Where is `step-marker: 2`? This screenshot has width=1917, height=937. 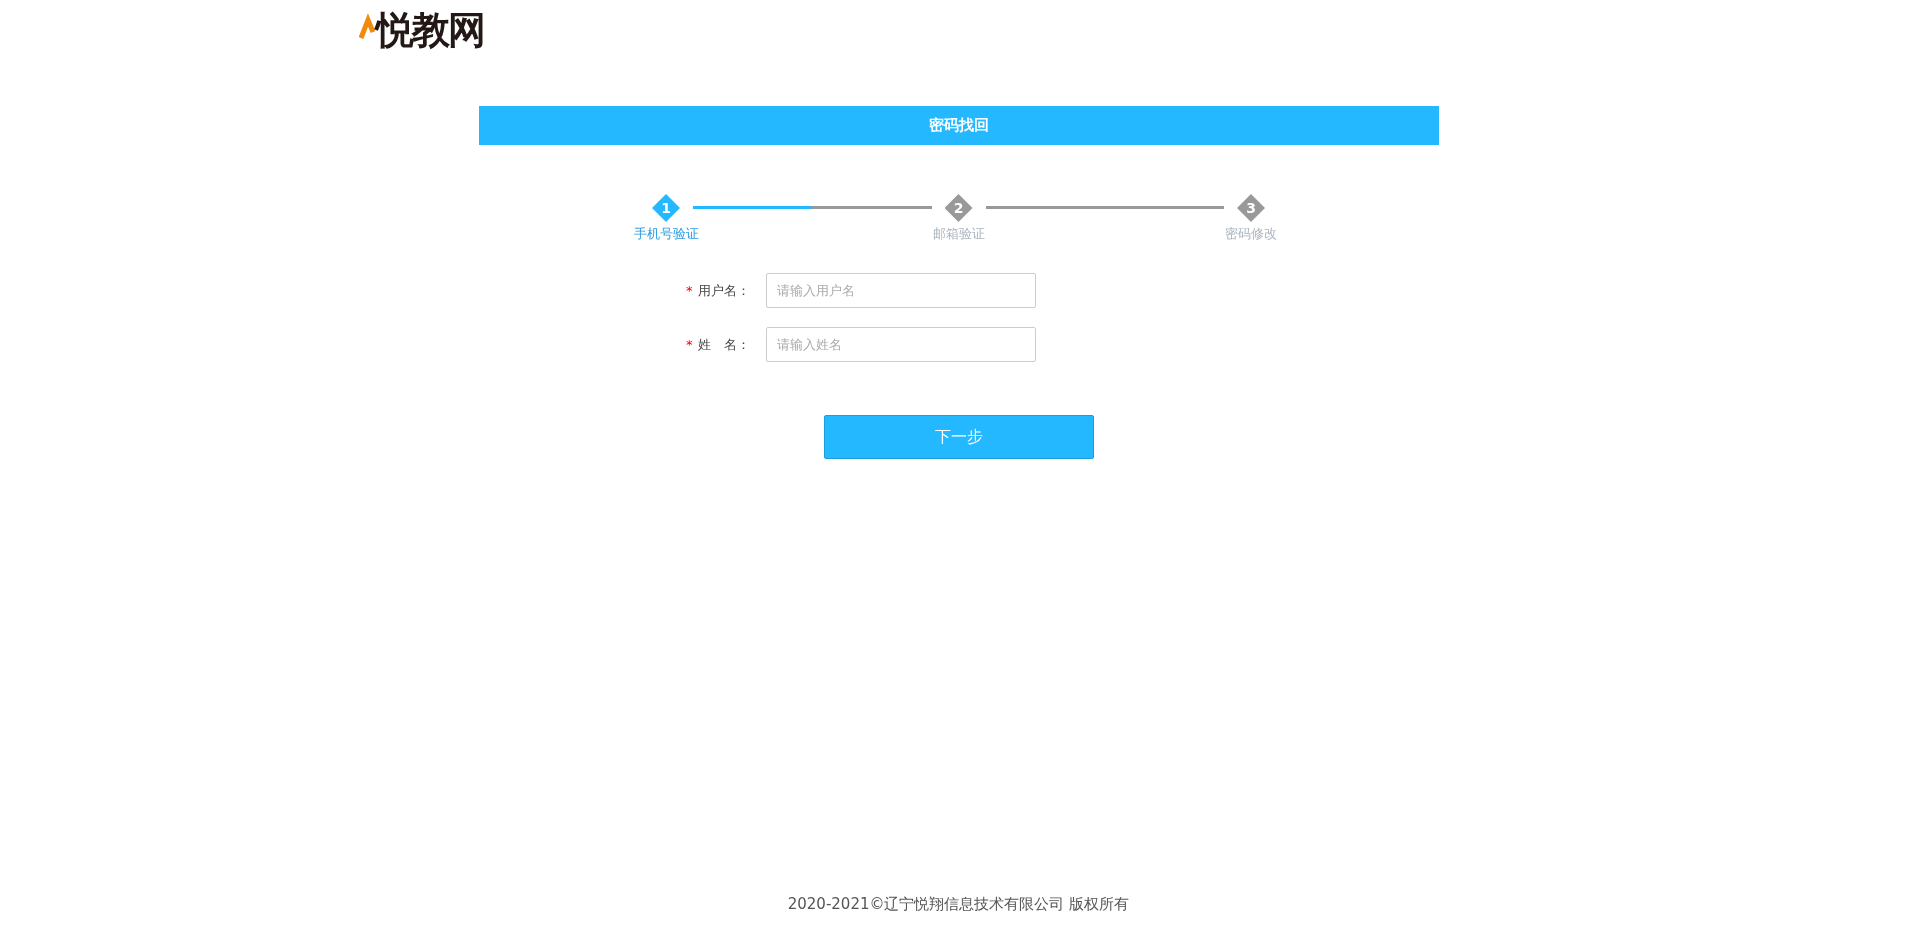
step-marker: 2 is located at coordinates (958, 208).